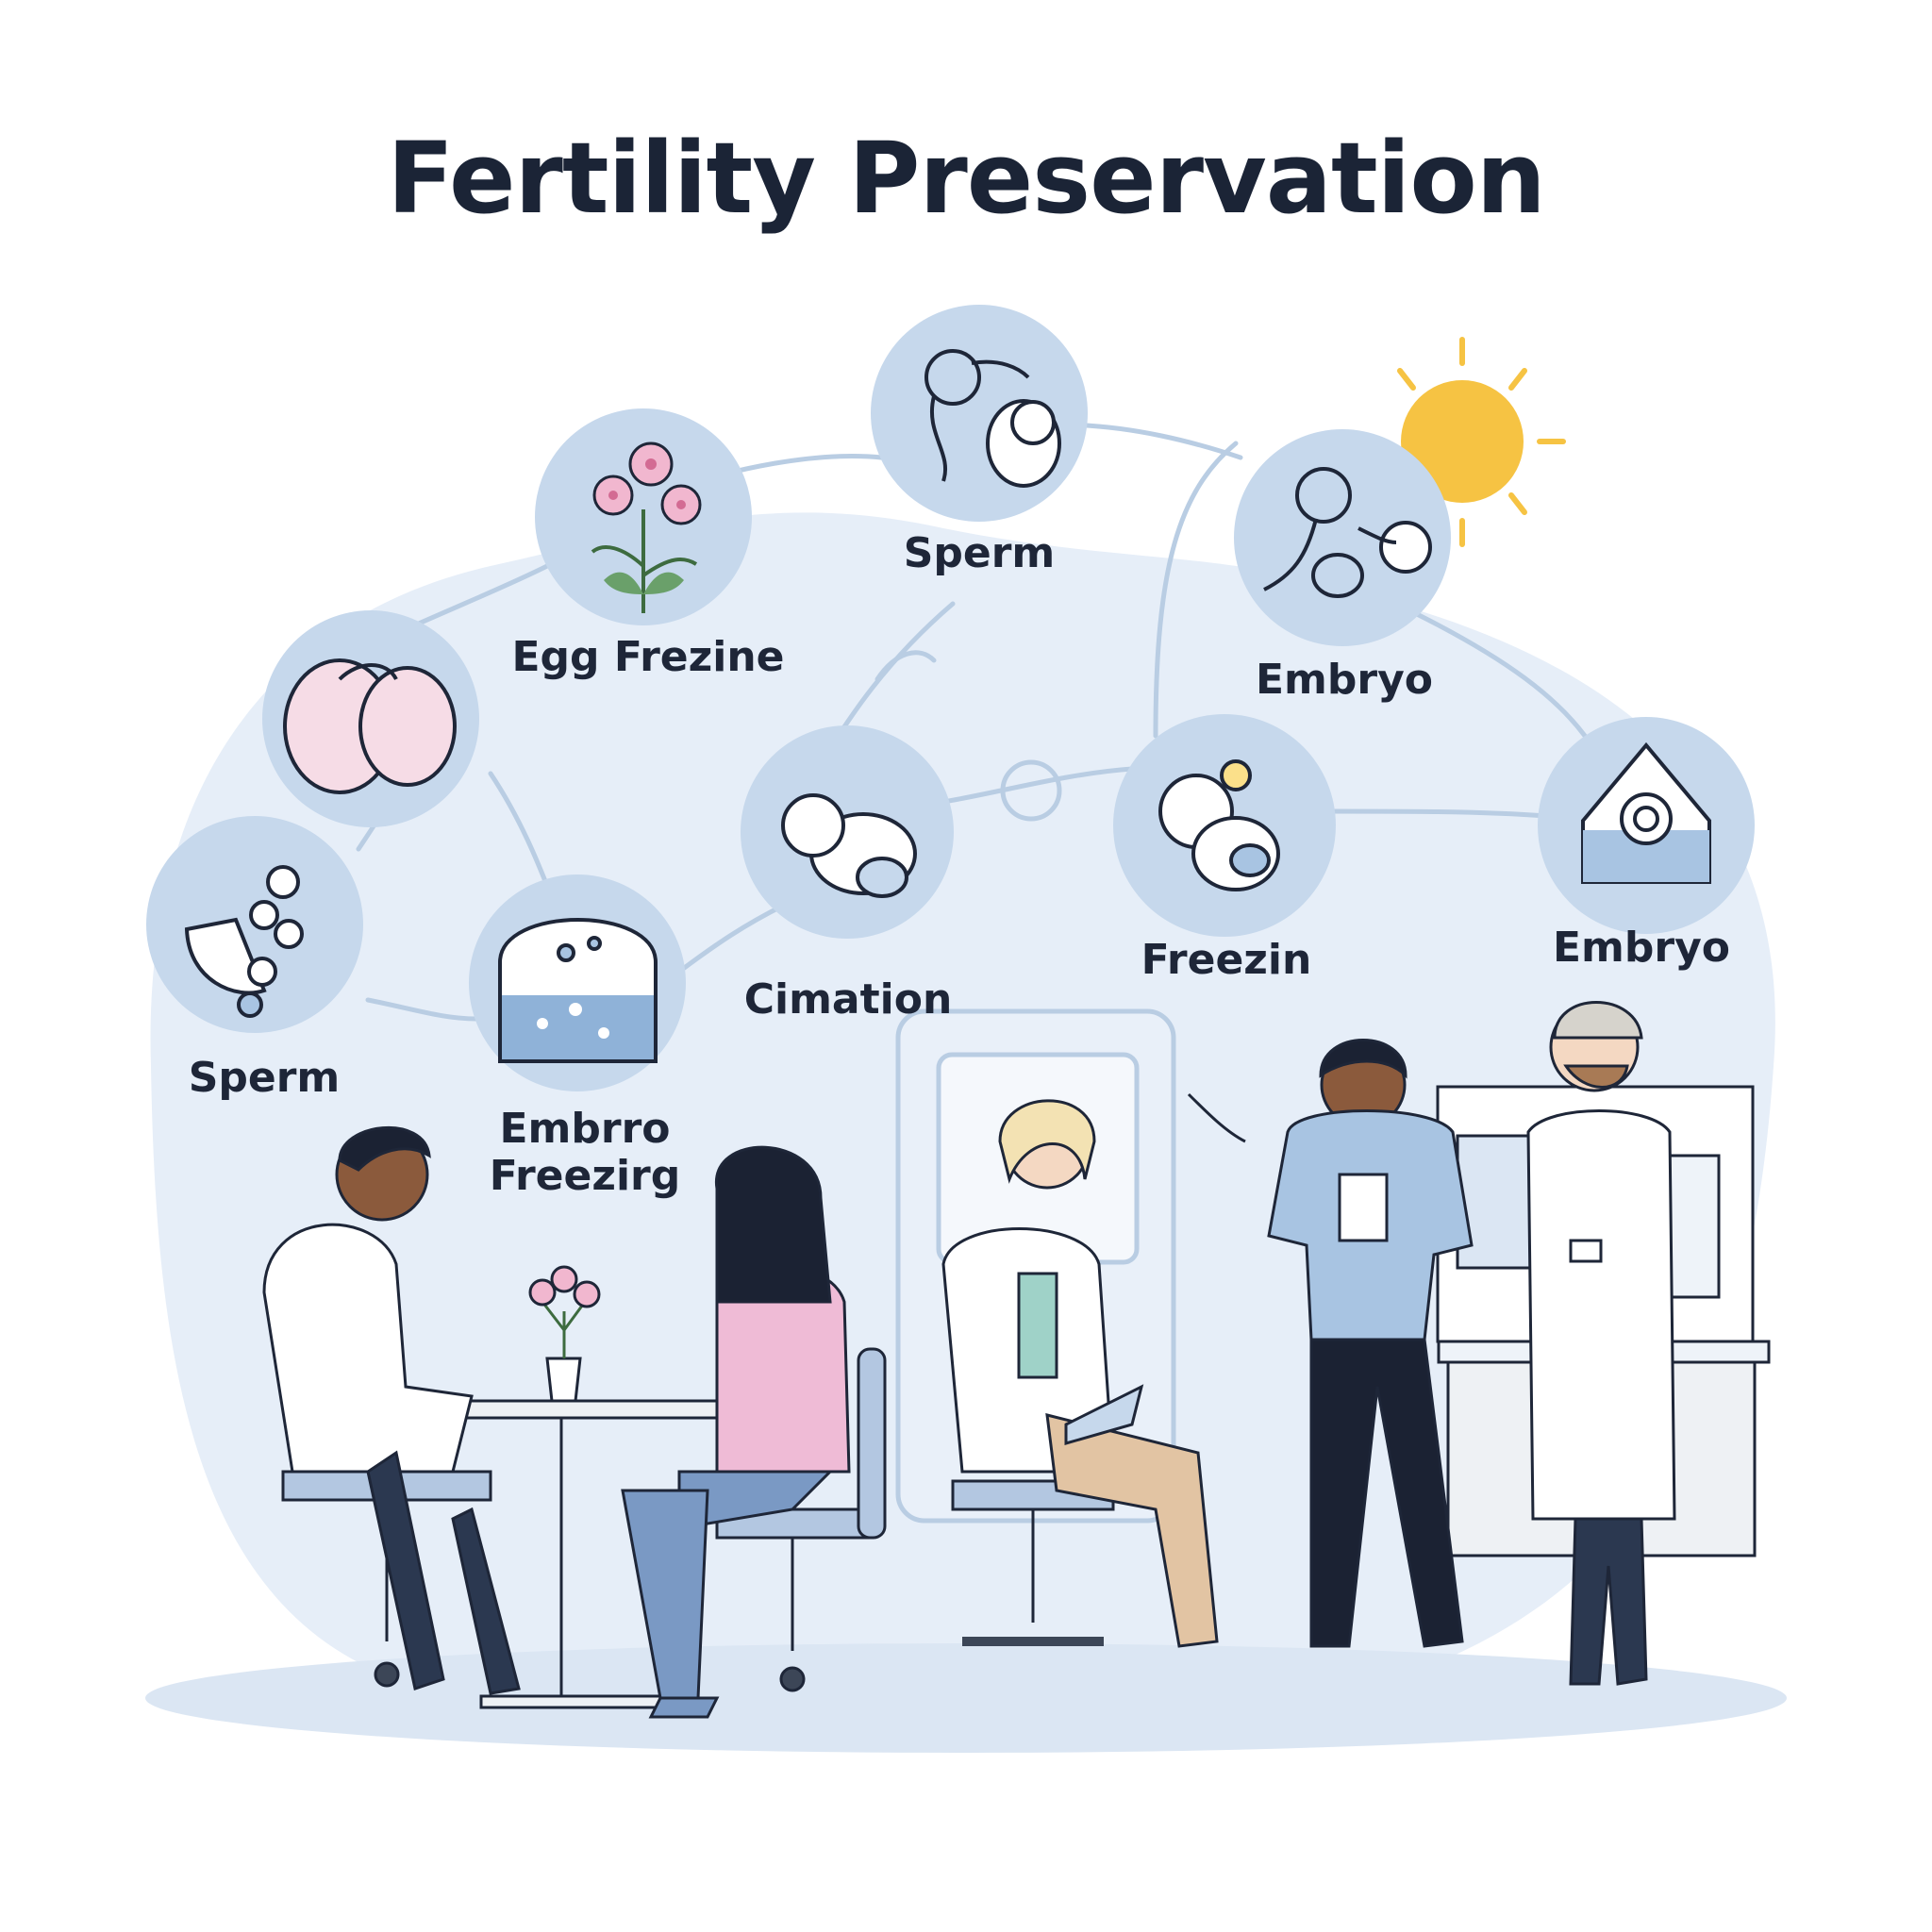 The image size is (1932, 1932). I want to click on node-egg-pink, so click(371, 719).